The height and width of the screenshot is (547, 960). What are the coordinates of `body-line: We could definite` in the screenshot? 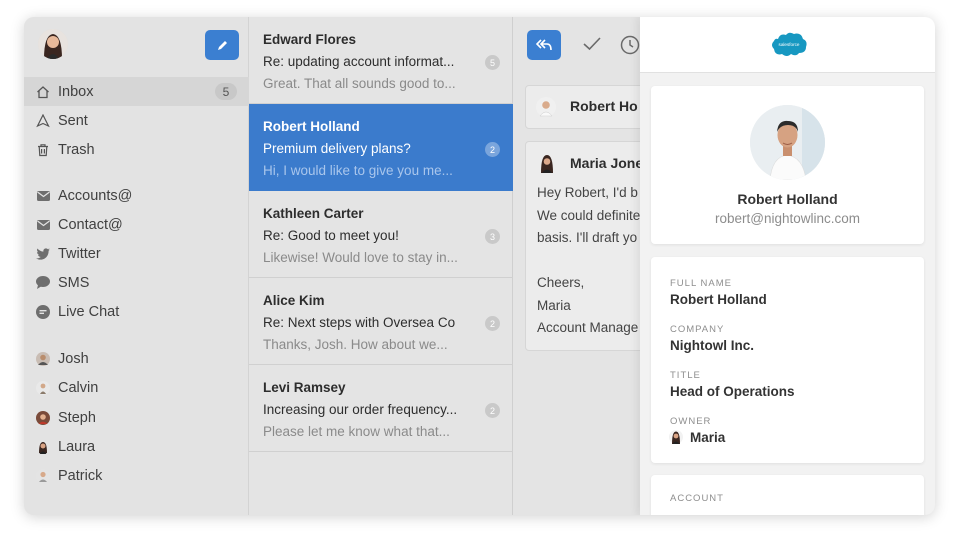 It's located at (589, 215).